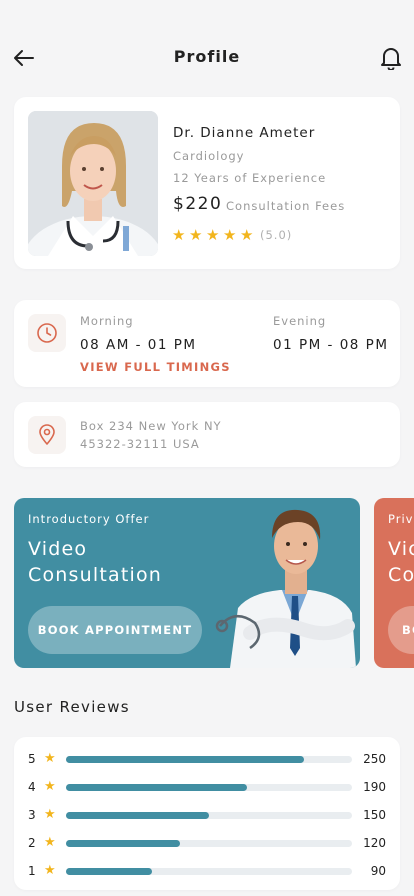 The width and height of the screenshot is (414, 896). Describe the element at coordinates (32, 815) in the screenshot. I see `review-star-level: 3` at that location.